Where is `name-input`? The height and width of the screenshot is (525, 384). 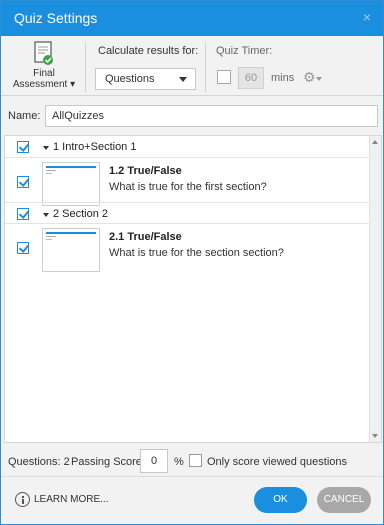
name-input is located at coordinates (211, 116).